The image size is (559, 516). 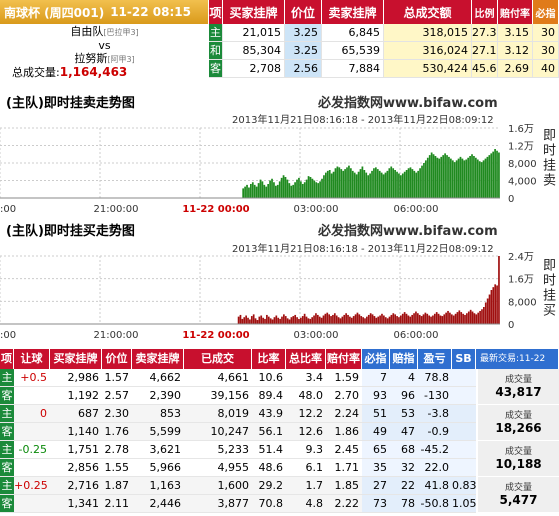 What do you see at coordinates (518, 452) in the screenshot?
I see `volume-label: 成交量` at bounding box center [518, 452].